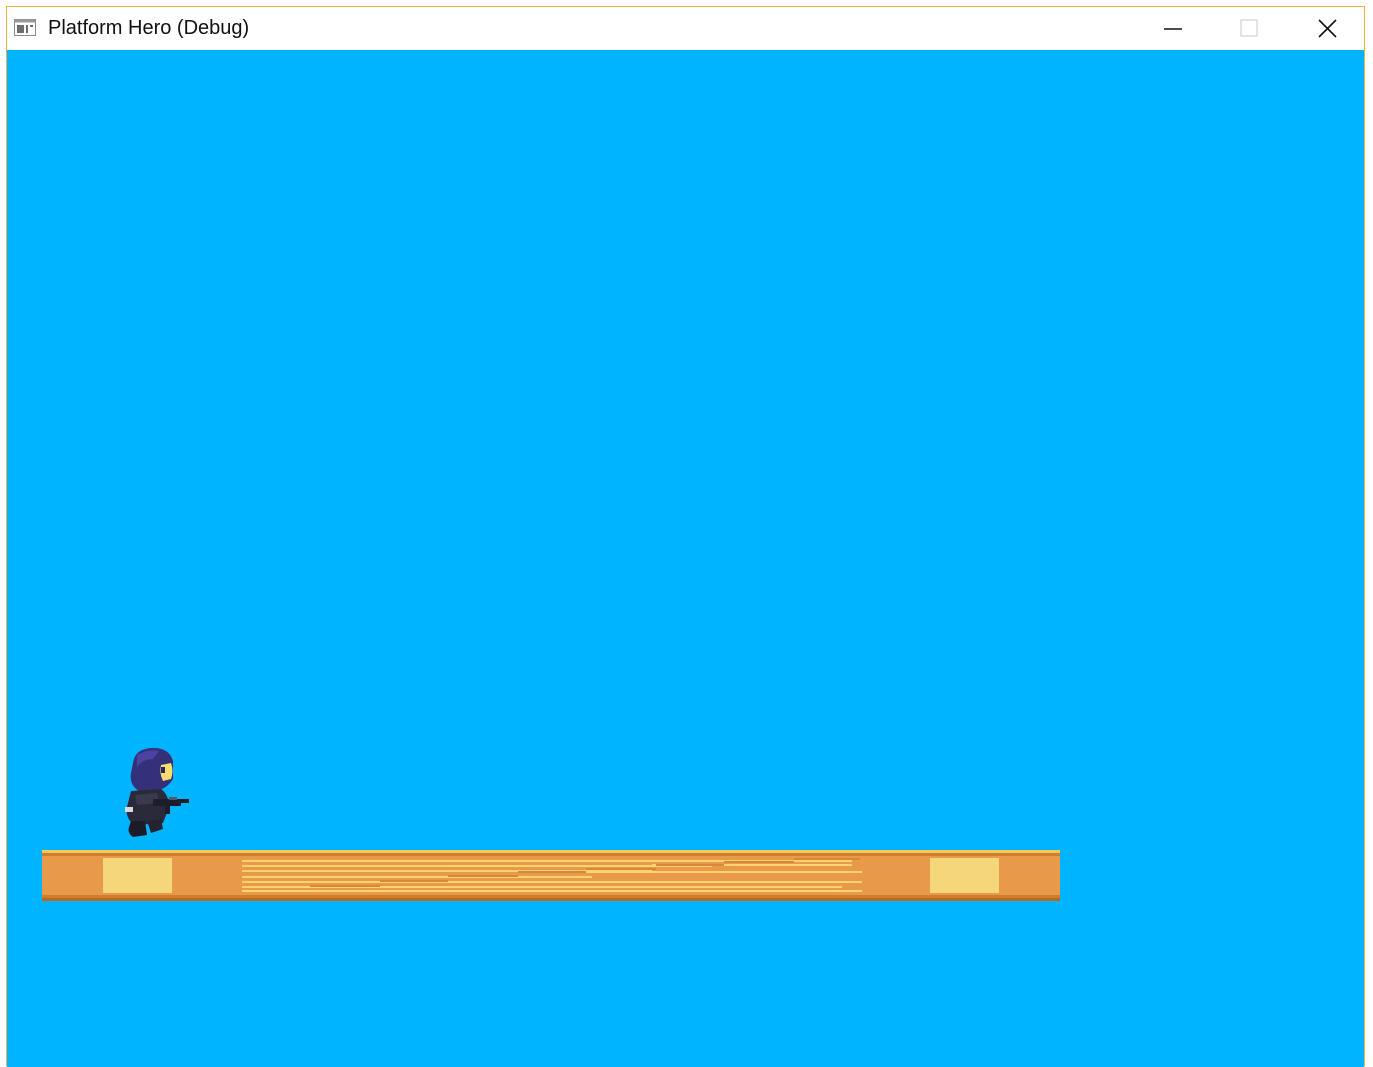  I want to click on platform, so click(551, 875).